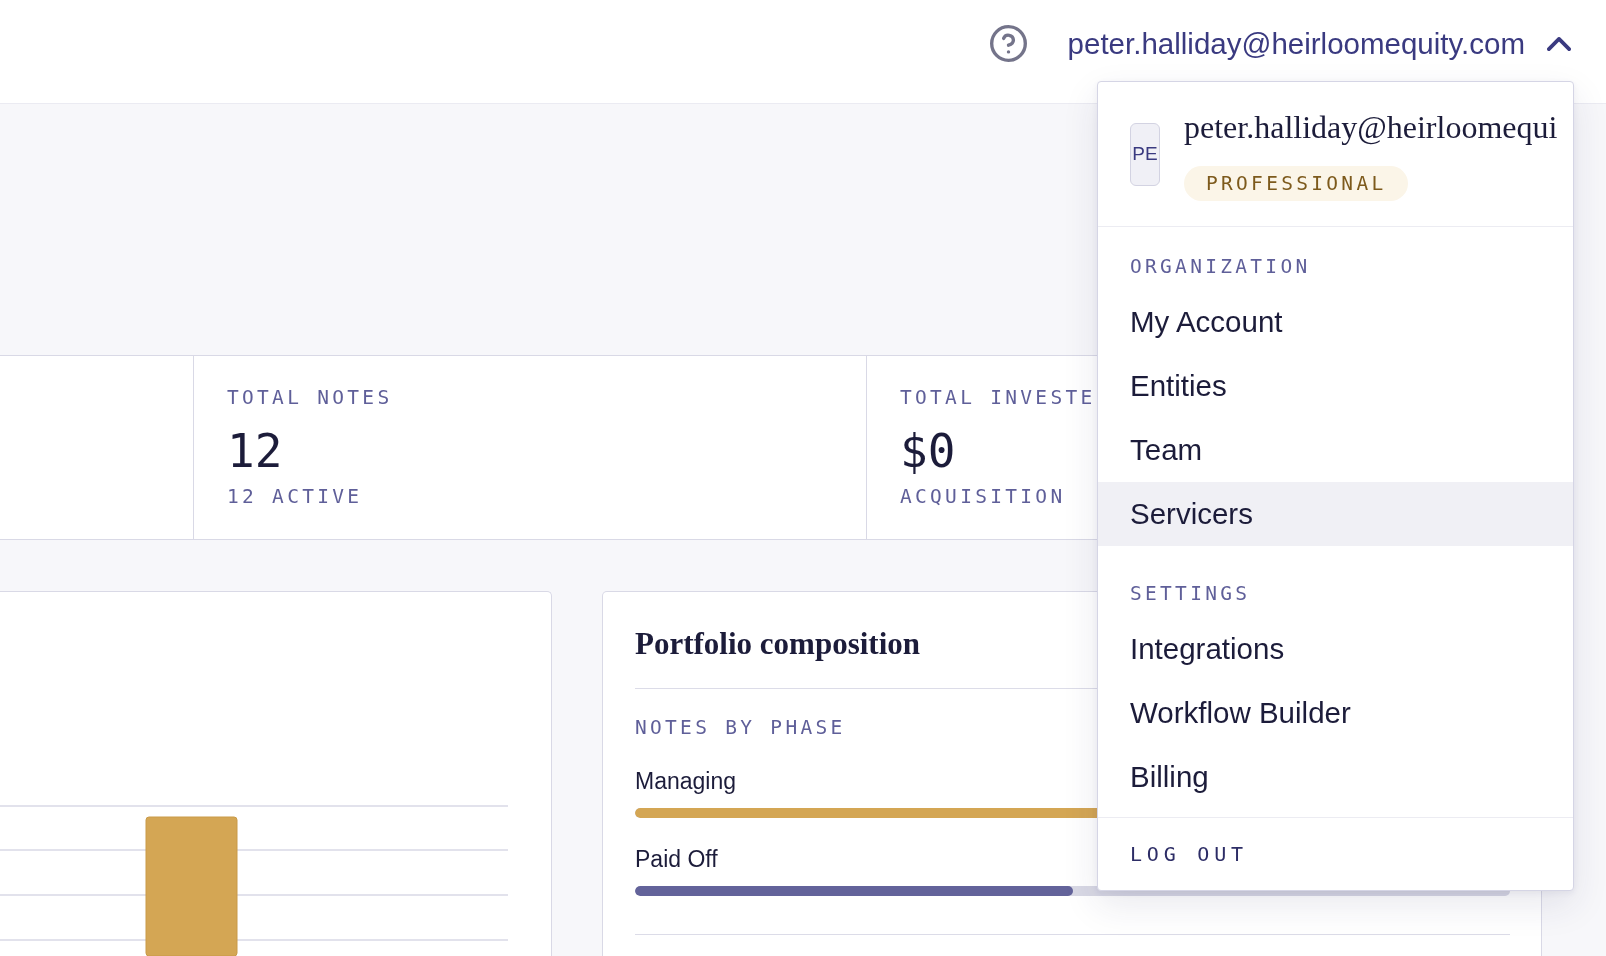 Image resolution: width=1606 pixels, height=956 pixels. Describe the element at coordinates (1371, 127) in the screenshot. I see `user-email: peter.halliday@heirloomequi` at that location.